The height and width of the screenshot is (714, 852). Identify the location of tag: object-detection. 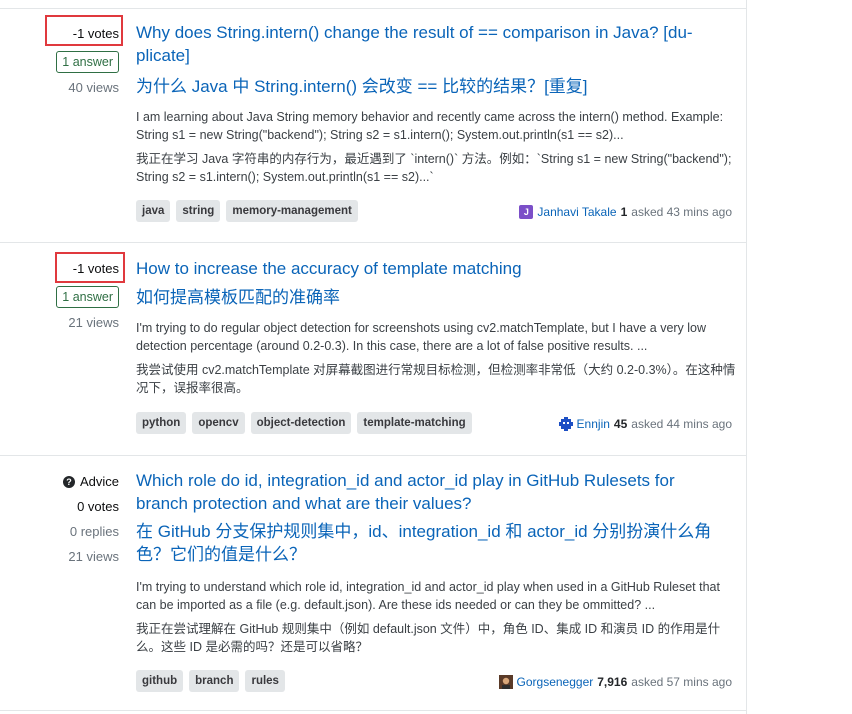
(301, 423).